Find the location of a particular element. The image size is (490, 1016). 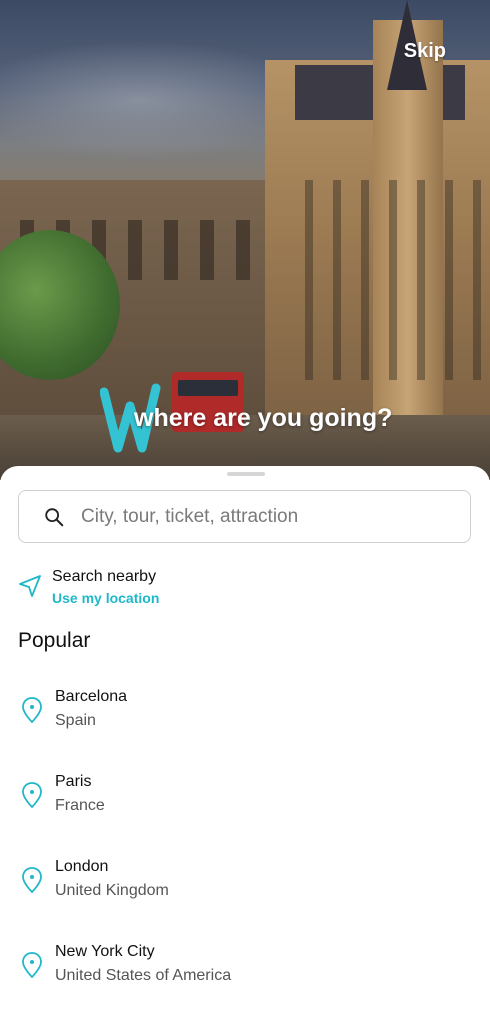

navigation-arrow-icon is located at coordinates (30, 586).